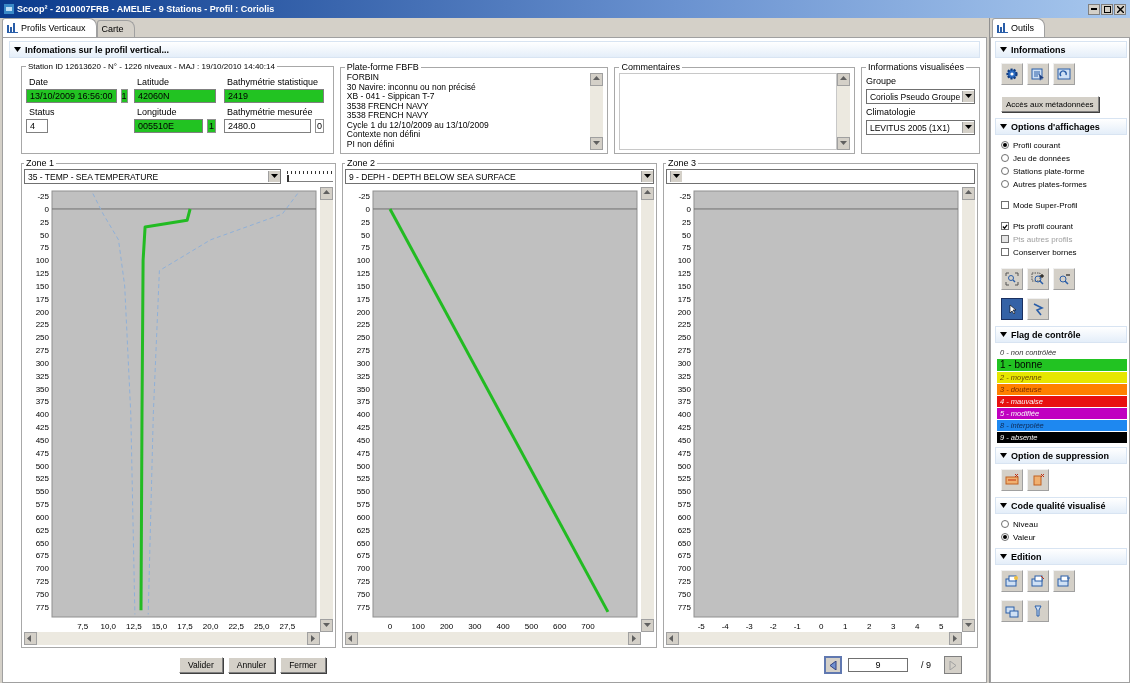  Describe the element at coordinates (878, 665) in the screenshot. I see `page-field: 9` at that location.